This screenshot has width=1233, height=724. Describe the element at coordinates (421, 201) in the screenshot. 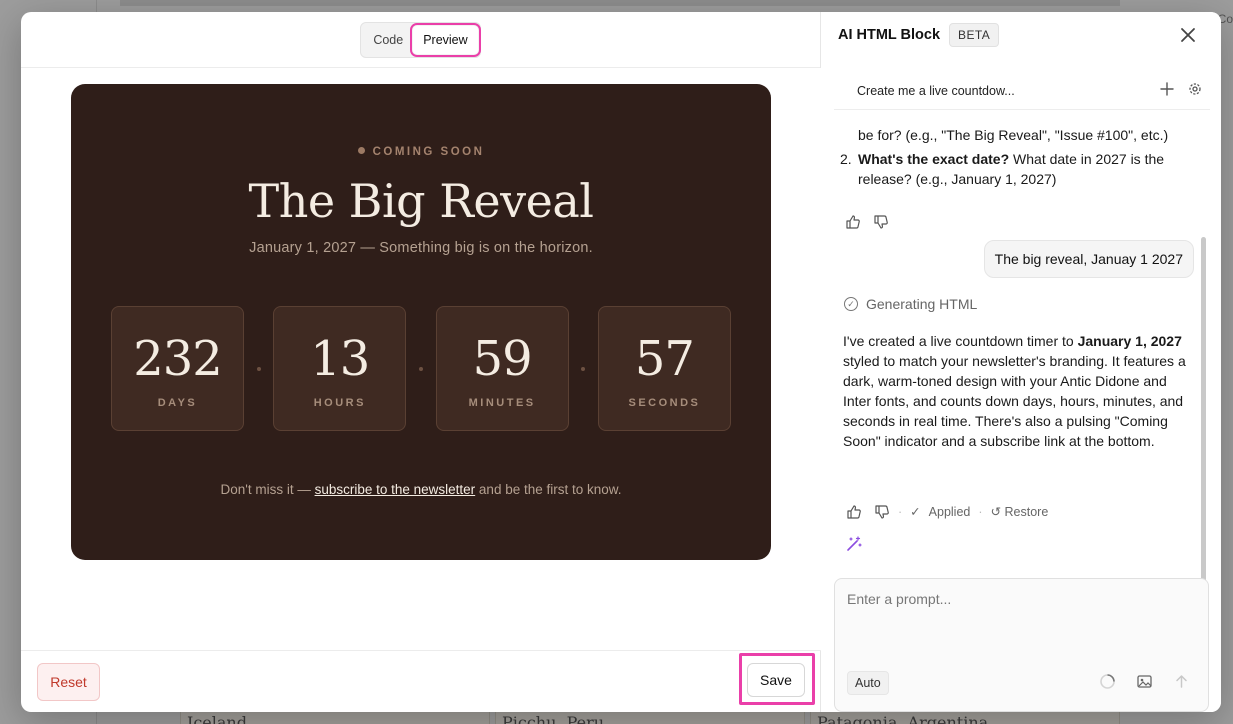

I see `countdown-title: The Big Reveal` at that location.